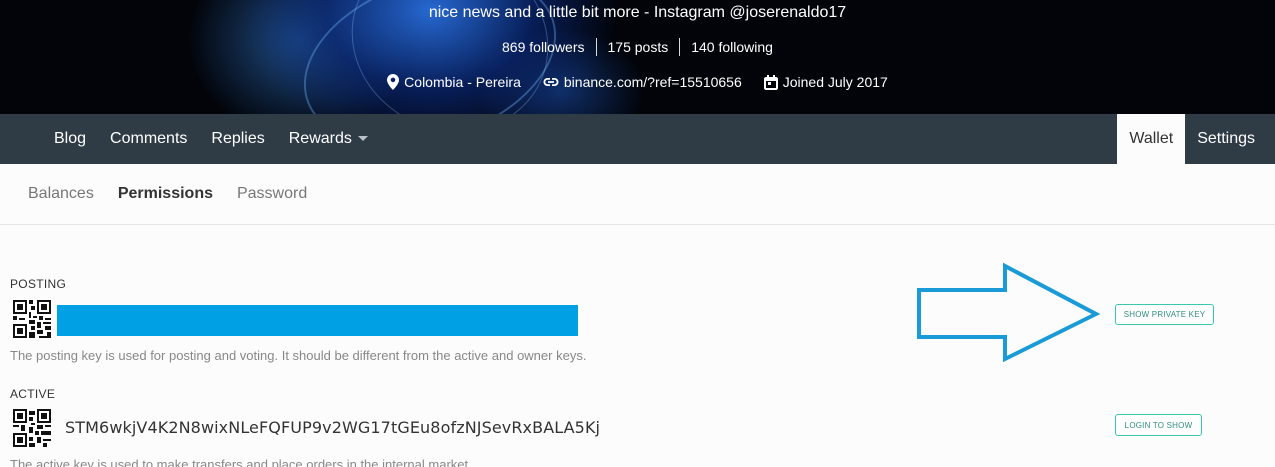 Image resolution: width=1275 pixels, height=467 pixels. I want to click on location-text: Colombia - Pereira, so click(462, 82).